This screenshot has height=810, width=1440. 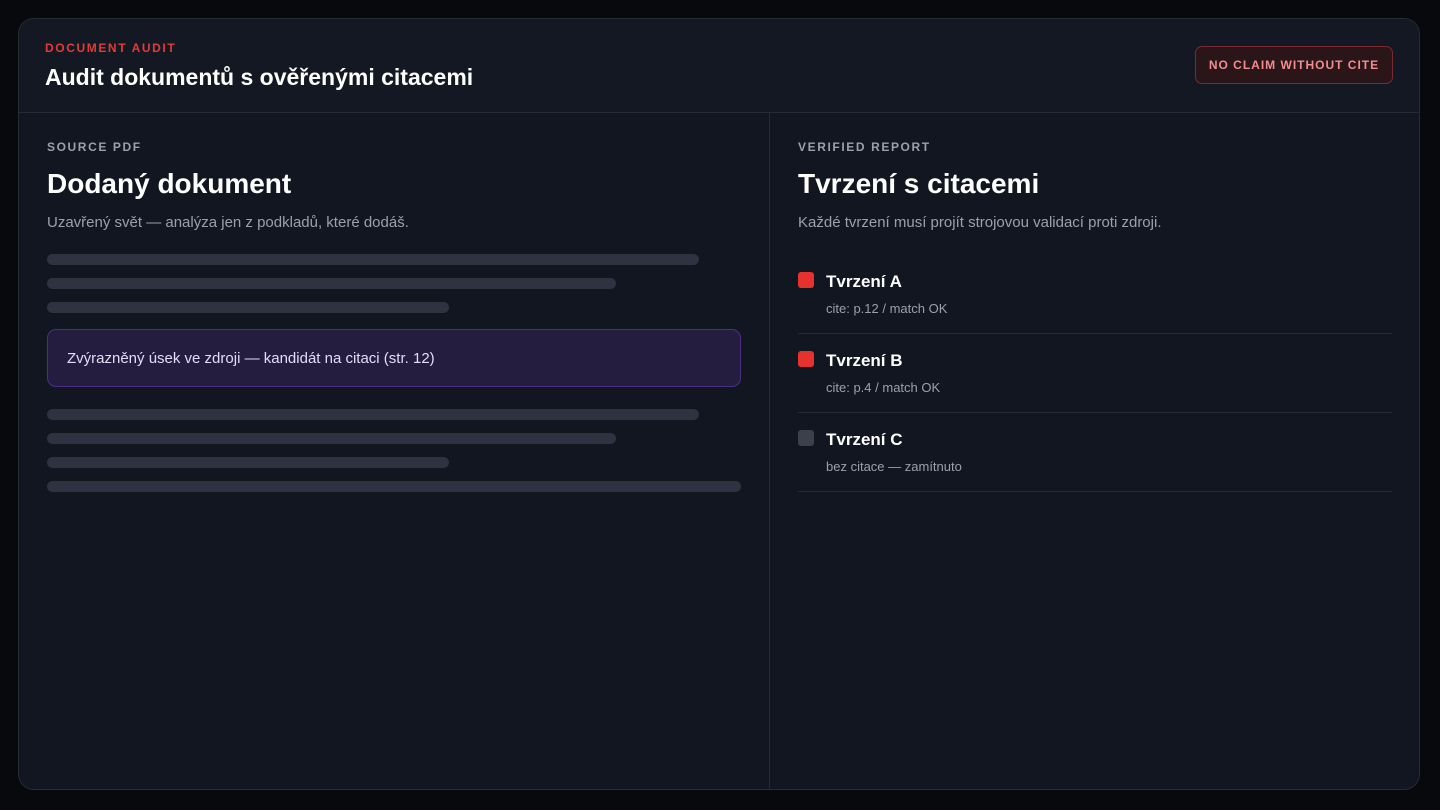 I want to click on page-title: Audit dokumentů s ověřenými citacemi, so click(x=259, y=77).